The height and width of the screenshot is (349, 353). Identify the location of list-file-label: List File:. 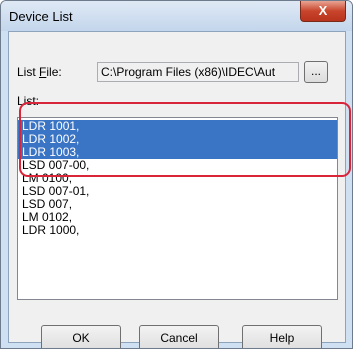
(39, 72).